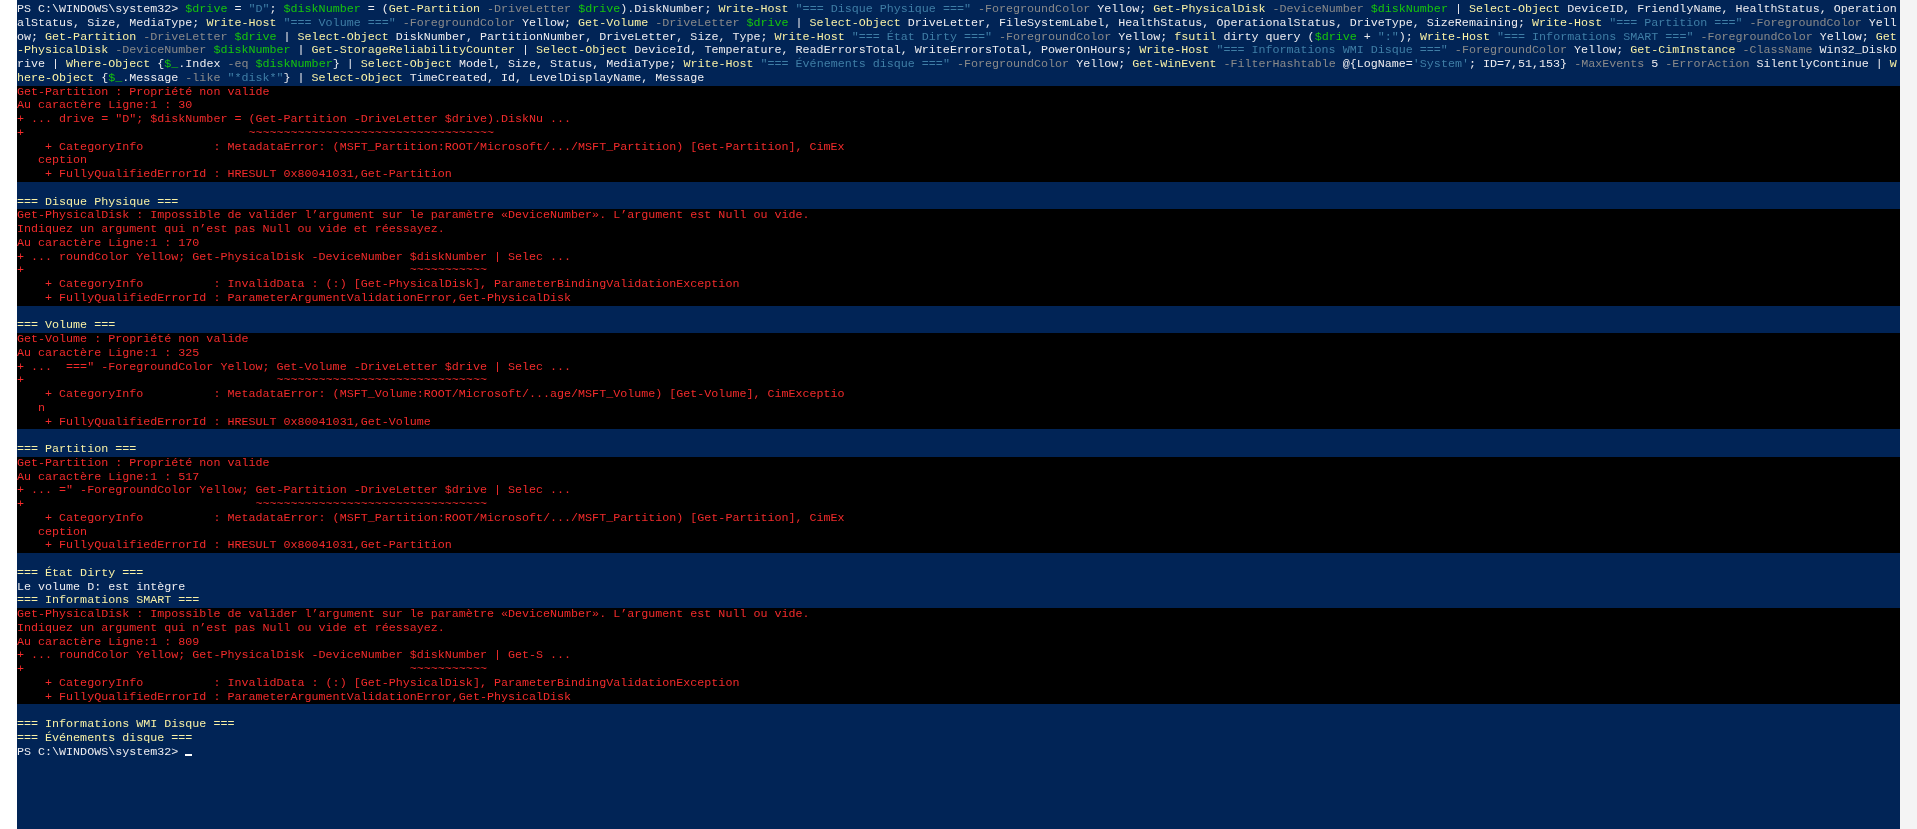 The width and height of the screenshot is (1917, 829). I want to click on error-text: + CategoryInfo : MetadataError: (MSFT_Volume:ROOT/Microsoft/...age/MSFT_Volume) [Get-Volume], CimExceptio, so click(958, 395).